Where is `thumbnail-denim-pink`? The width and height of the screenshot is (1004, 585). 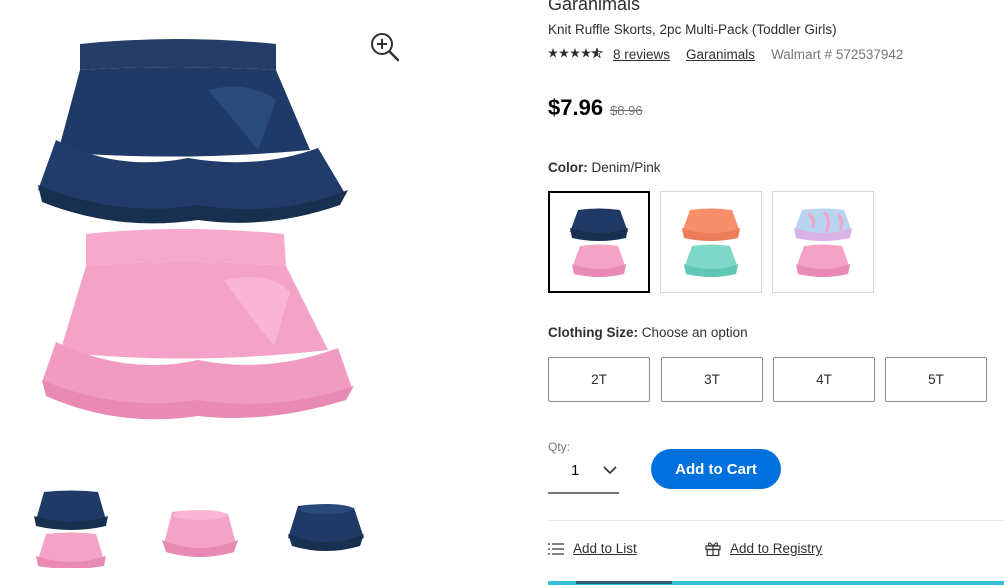
thumbnail-denim-pink is located at coordinates (71, 528).